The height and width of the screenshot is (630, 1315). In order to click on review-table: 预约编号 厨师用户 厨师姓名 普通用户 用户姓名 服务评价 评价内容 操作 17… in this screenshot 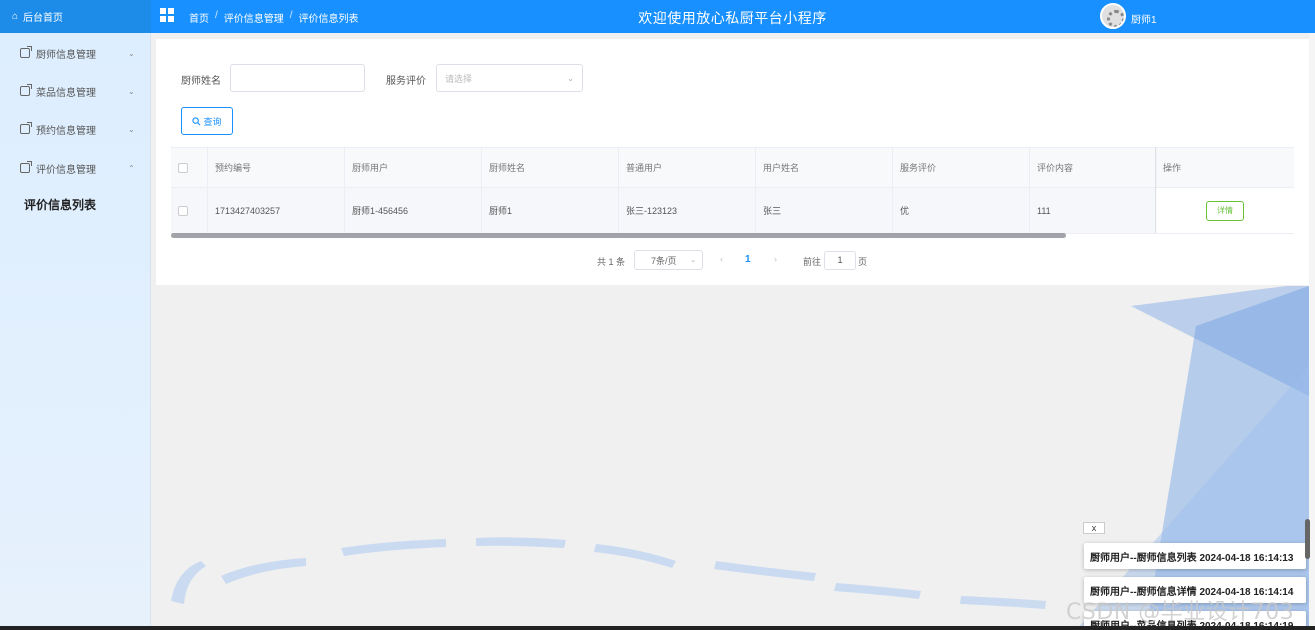, I will do `click(732, 190)`.